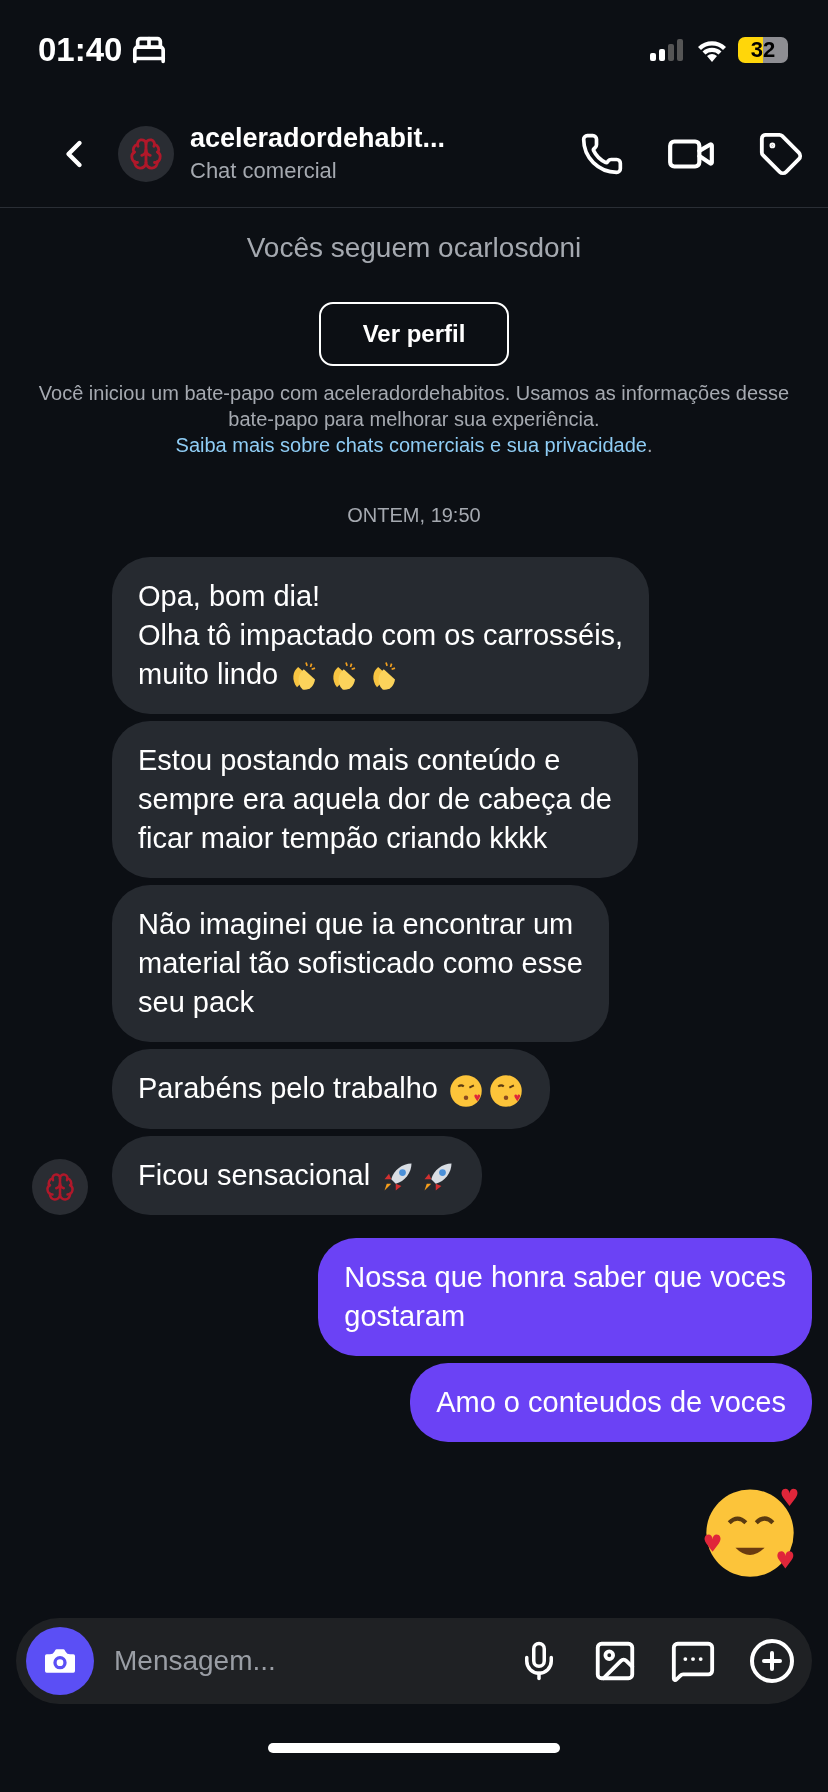  I want to click on add-button, so click(772, 1661).